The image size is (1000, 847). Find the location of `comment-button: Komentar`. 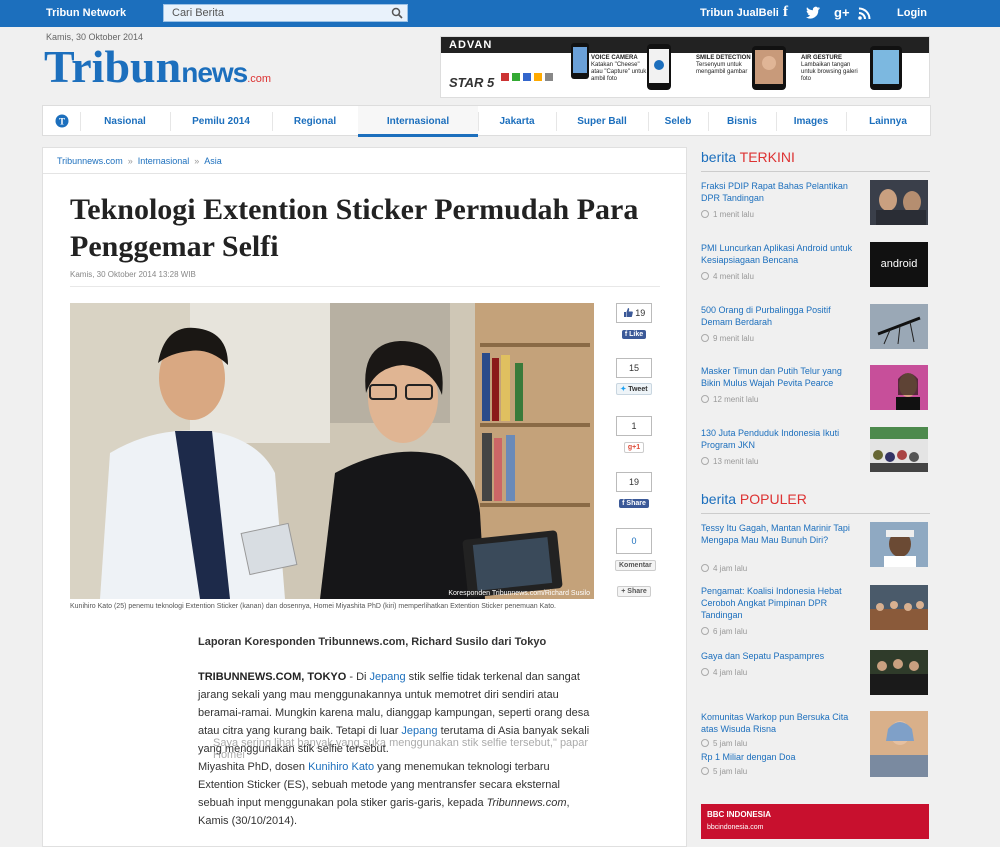

comment-button: Komentar is located at coordinates (635, 565).